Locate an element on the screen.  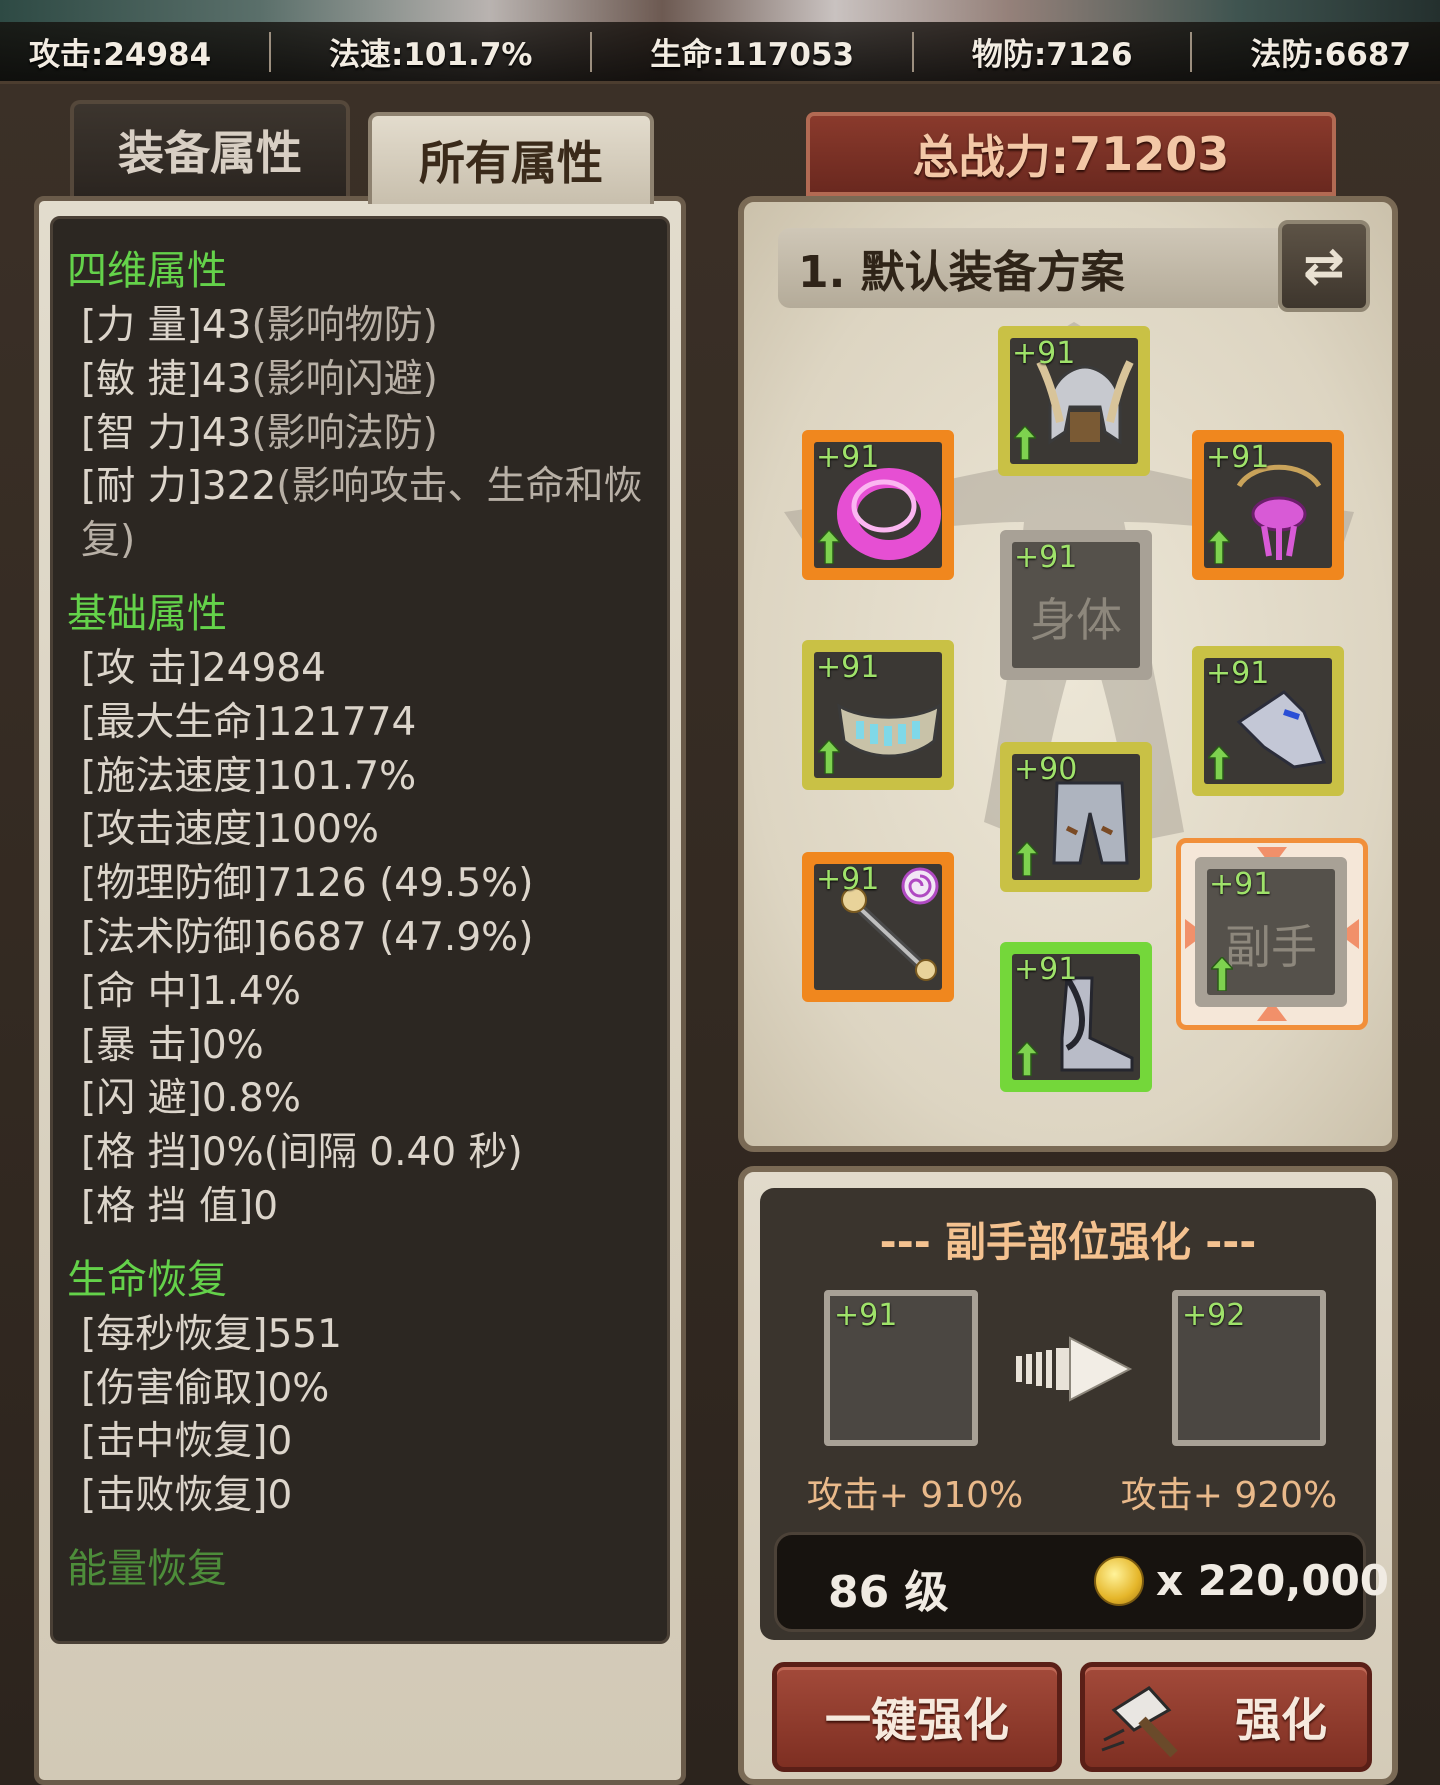
attr-label: [施法速度] is located at coordinates (174, 776).